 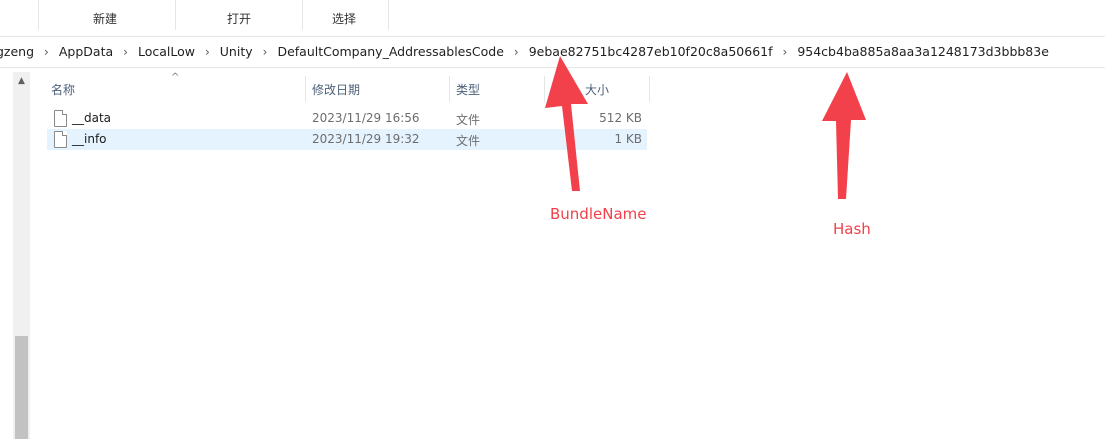 I want to click on bundle-name-arrow, so click(x=566, y=123).